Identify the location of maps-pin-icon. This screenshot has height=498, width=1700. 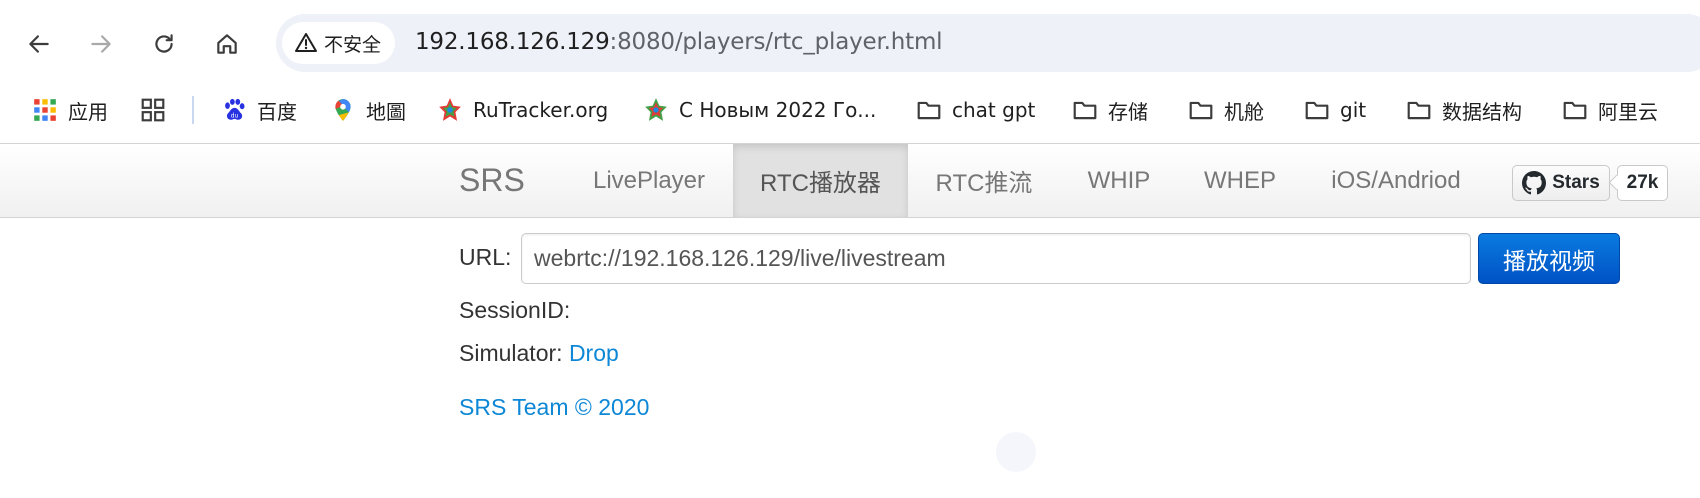
(343, 110).